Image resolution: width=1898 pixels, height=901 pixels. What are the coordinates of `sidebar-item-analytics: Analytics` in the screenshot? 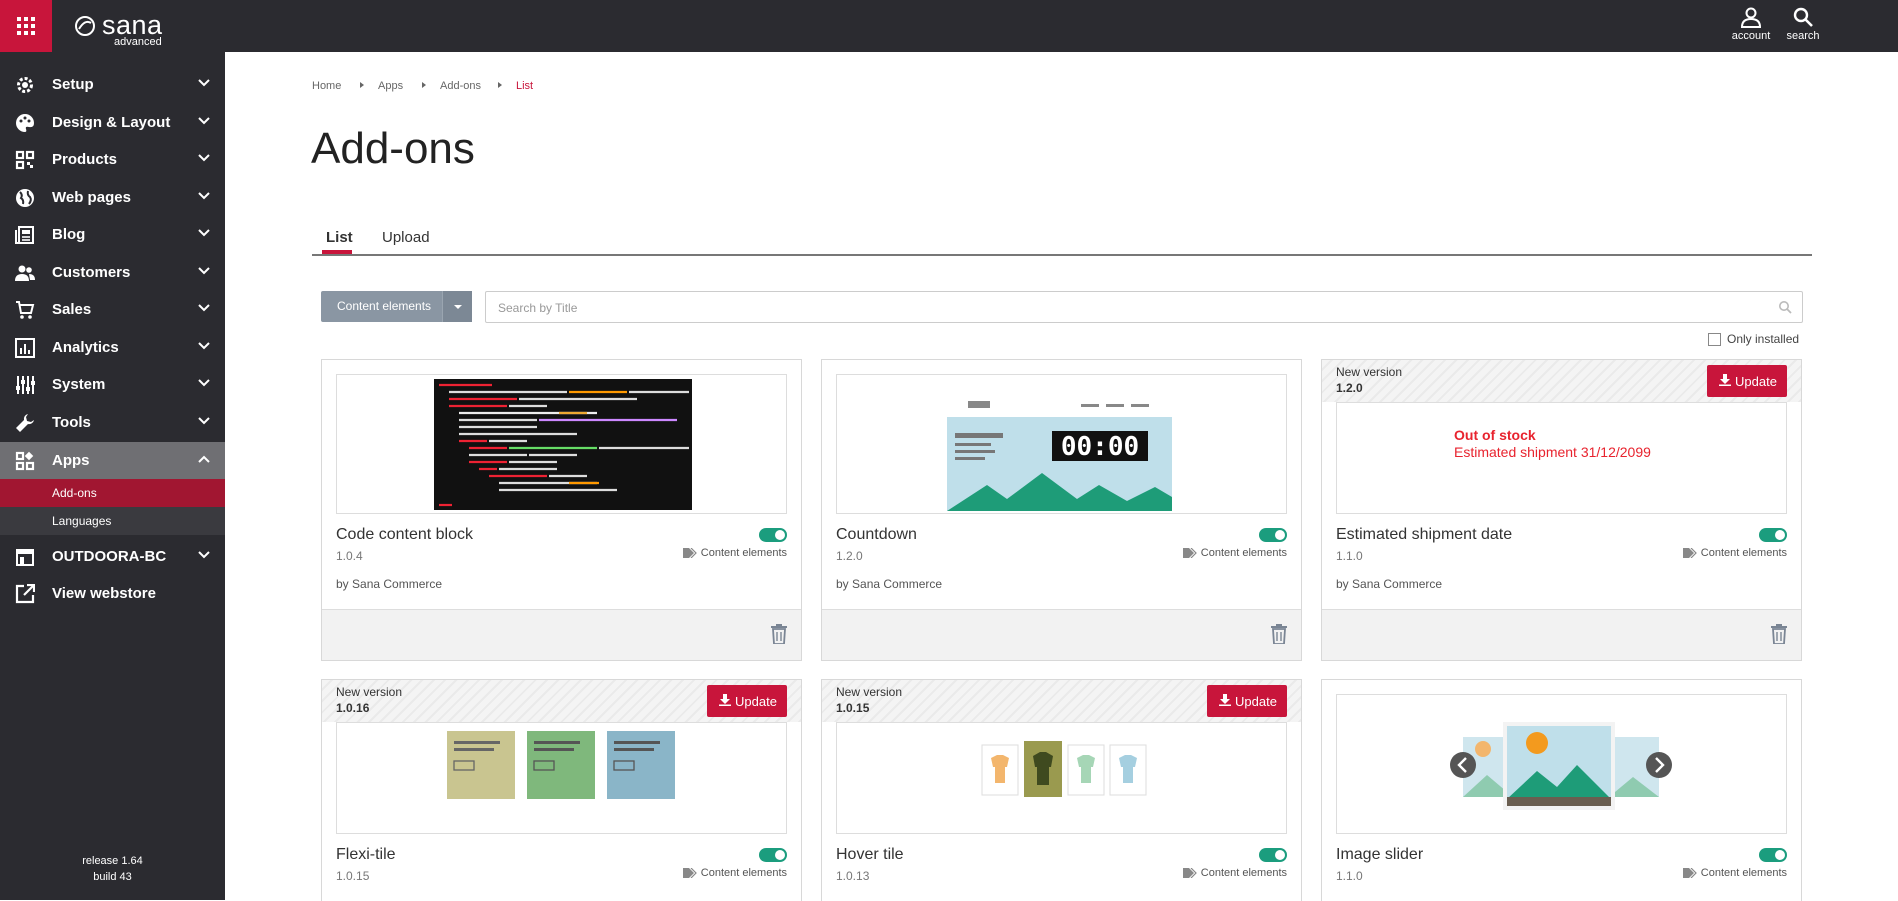 It's located at (112, 347).